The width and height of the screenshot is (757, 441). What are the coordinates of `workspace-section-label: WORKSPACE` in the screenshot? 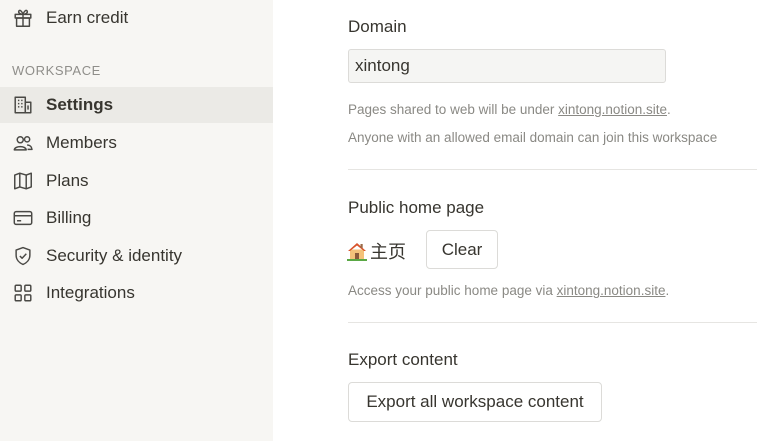 It's located at (56, 70).